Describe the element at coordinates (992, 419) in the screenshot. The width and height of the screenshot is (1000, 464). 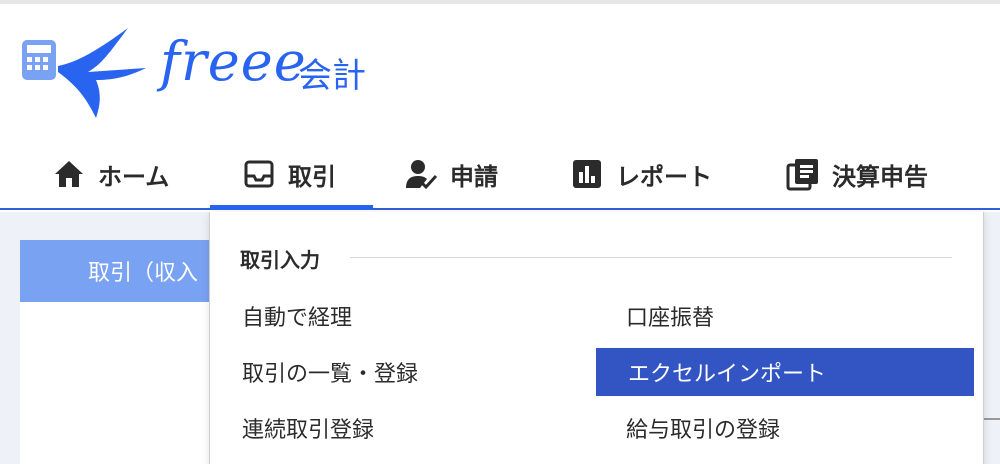
I see `background-divider` at that location.